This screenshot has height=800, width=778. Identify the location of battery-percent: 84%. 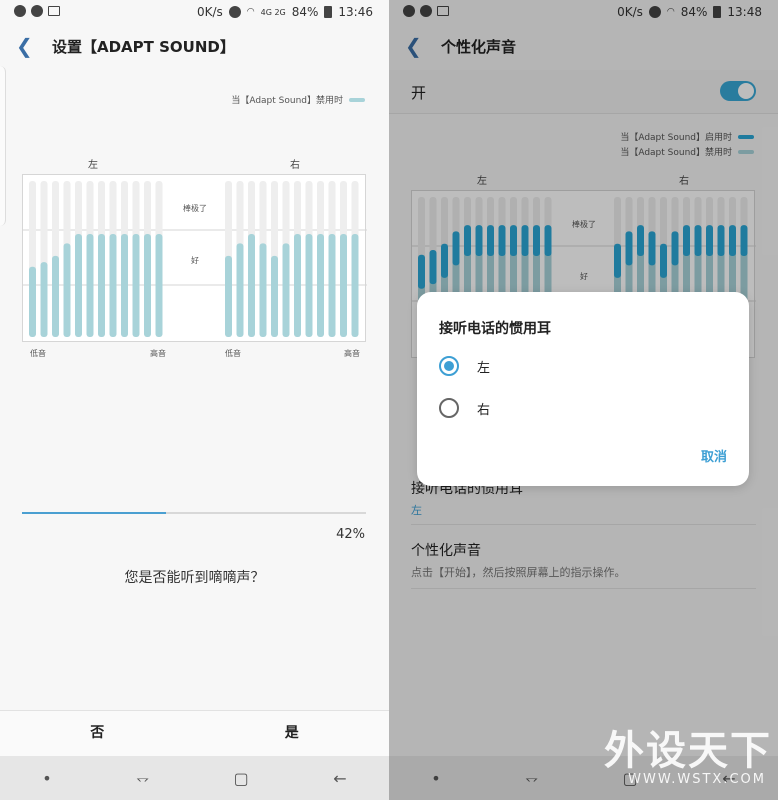
(305, 12).